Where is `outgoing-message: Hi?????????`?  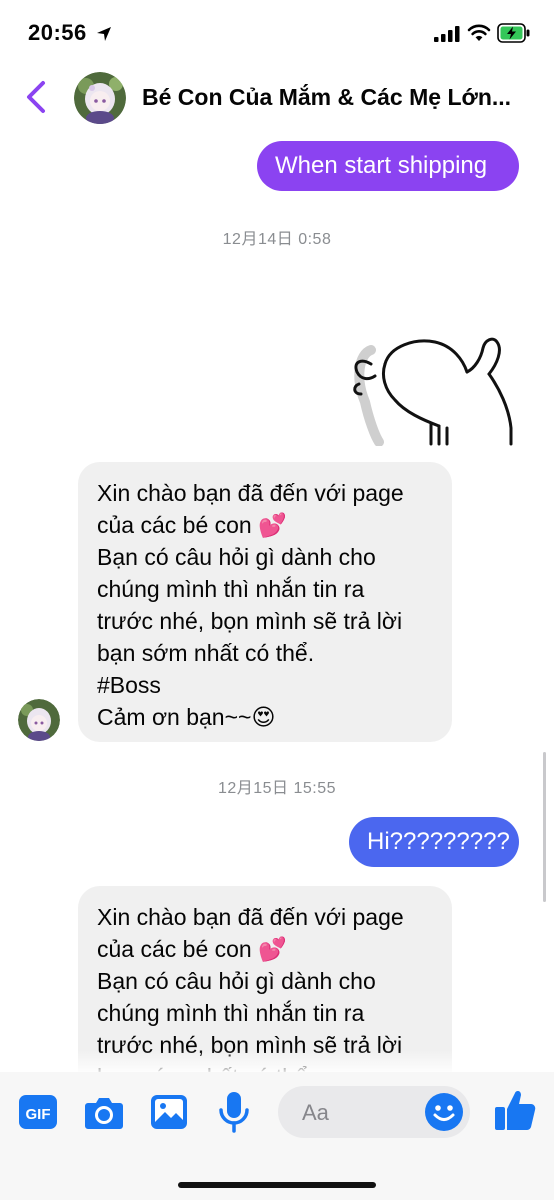
outgoing-message: Hi????????? is located at coordinates (434, 842).